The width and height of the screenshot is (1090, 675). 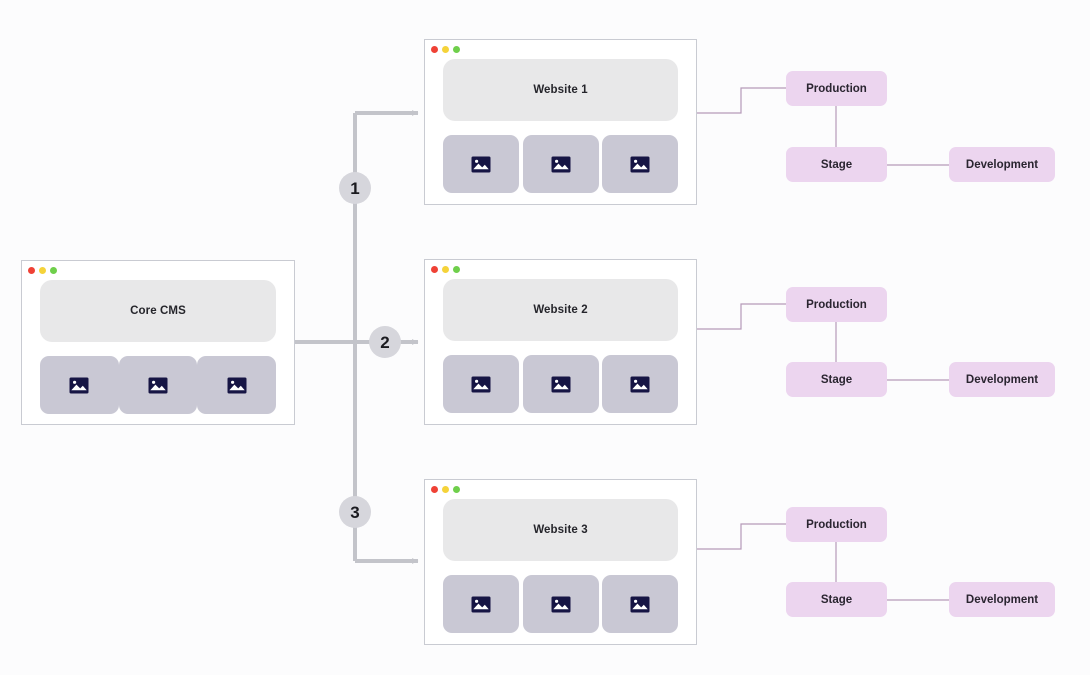 I want to click on hero-banner: Core CMS, so click(x=158, y=311).